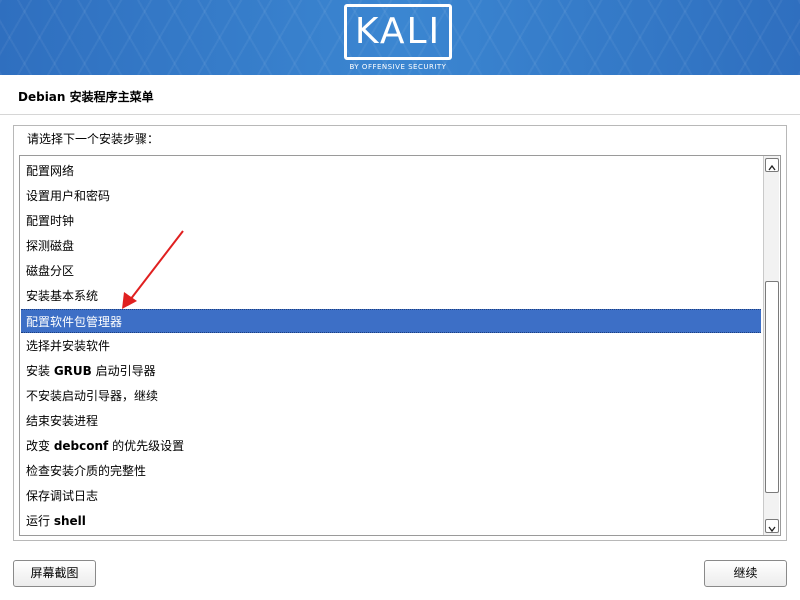  Describe the element at coordinates (400, 114) in the screenshot. I see `title-divider` at that location.